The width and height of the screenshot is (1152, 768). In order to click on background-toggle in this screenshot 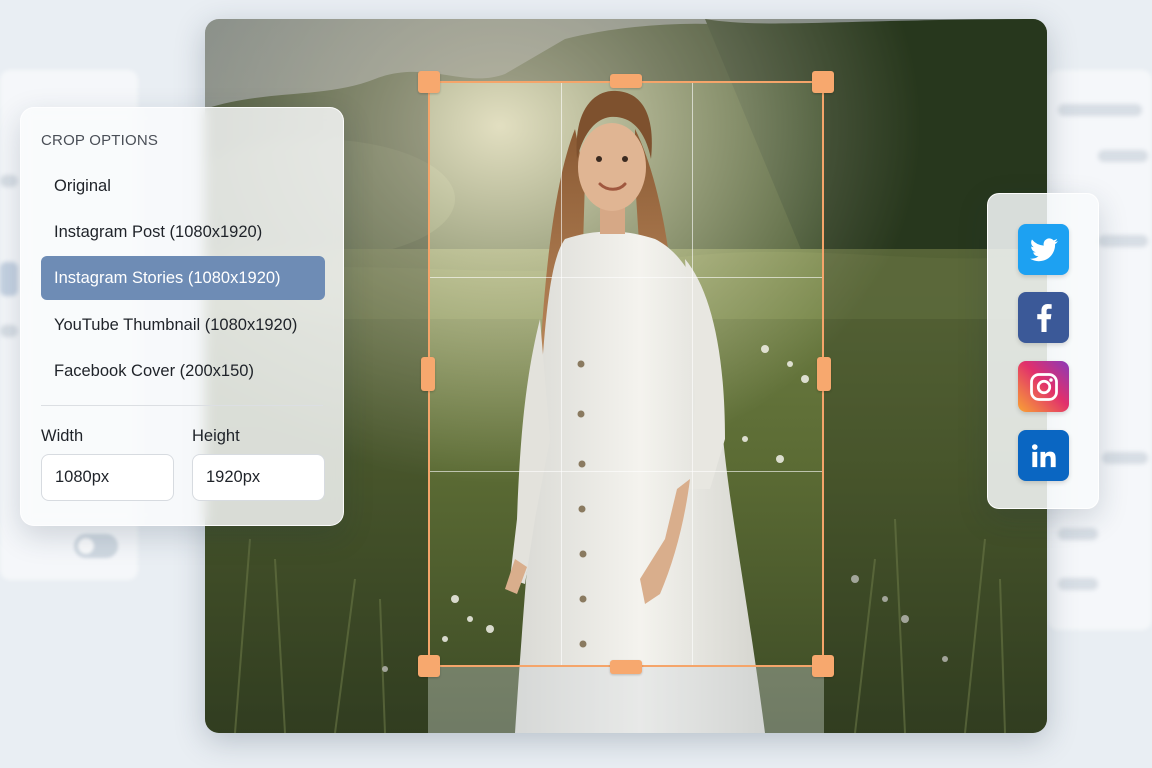, I will do `click(96, 546)`.